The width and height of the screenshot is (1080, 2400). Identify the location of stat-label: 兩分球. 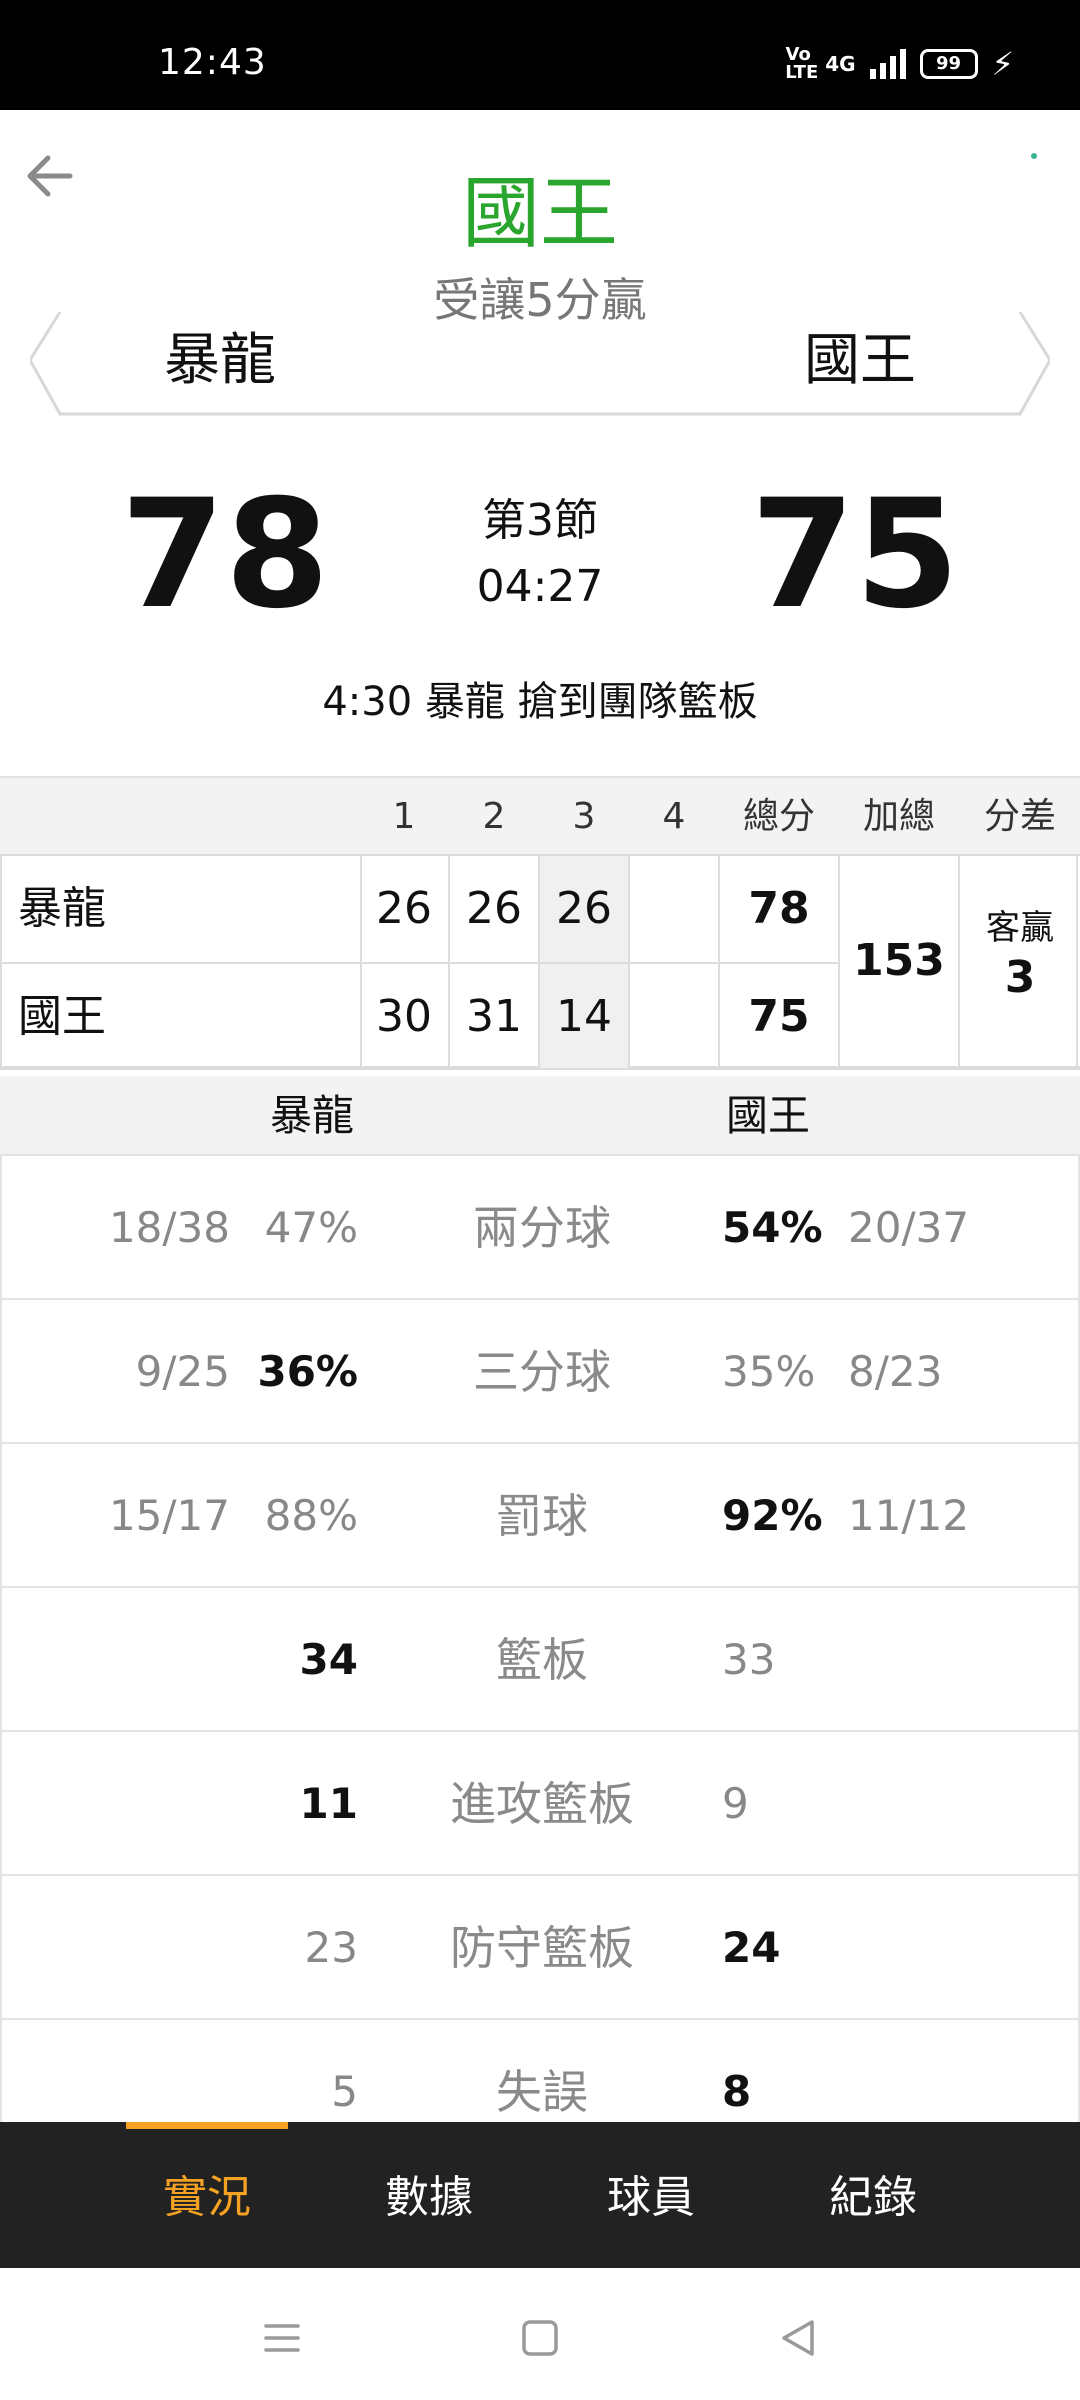
(542, 1228).